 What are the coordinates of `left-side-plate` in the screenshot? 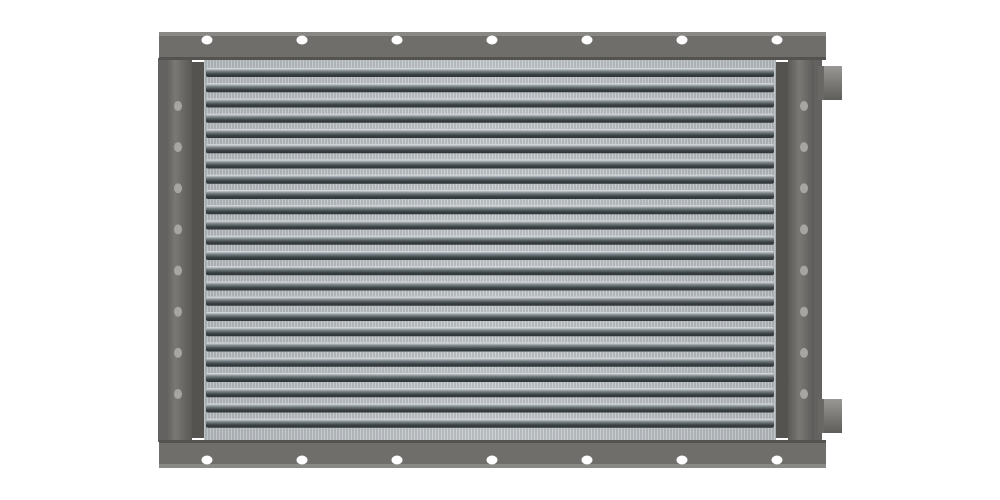 It's located at (181, 250).